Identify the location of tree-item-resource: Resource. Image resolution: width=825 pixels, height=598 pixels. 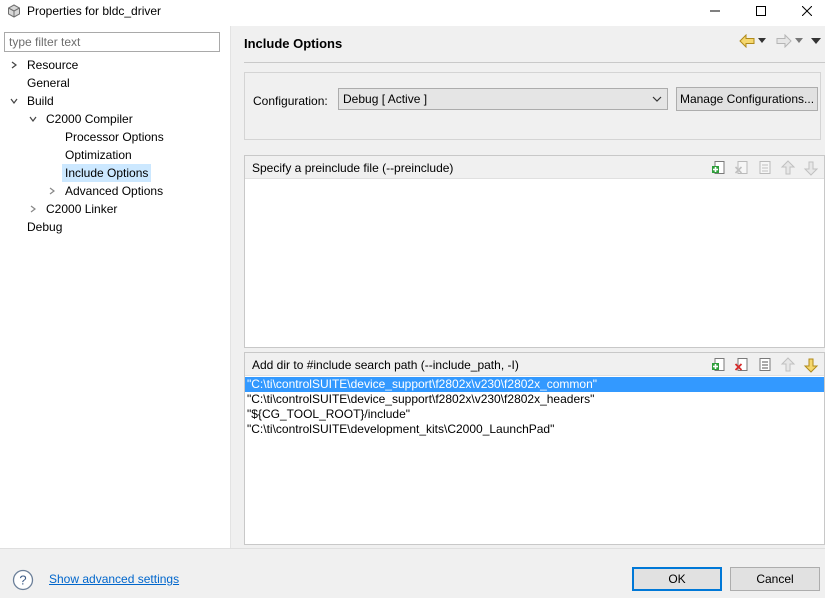
(44, 65).